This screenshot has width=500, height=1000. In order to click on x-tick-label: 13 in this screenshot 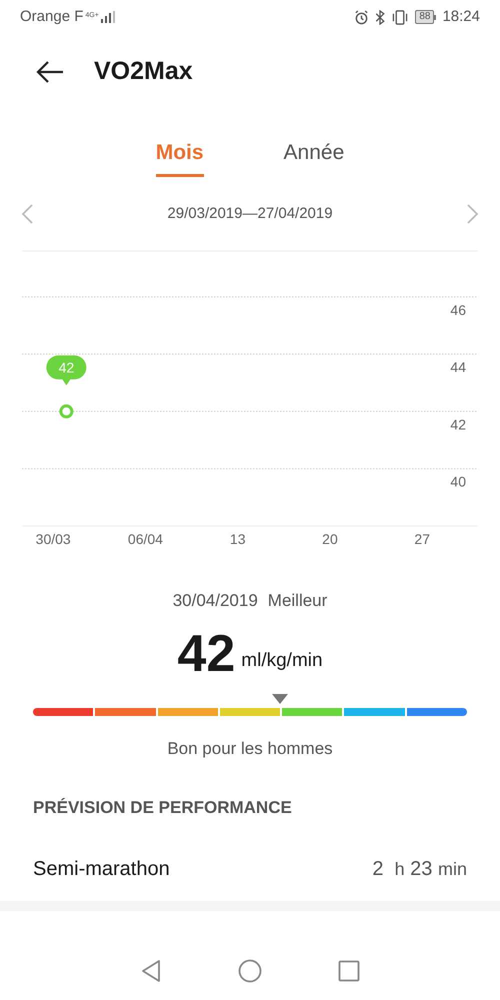, I will do `click(238, 539)`.